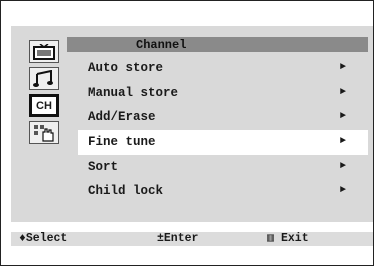 Image resolution: width=374 pixels, height=266 pixels. What do you see at coordinates (178, 238) in the screenshot?
I see `enter-hint: ±Enter` at bounding box center [178, 238].